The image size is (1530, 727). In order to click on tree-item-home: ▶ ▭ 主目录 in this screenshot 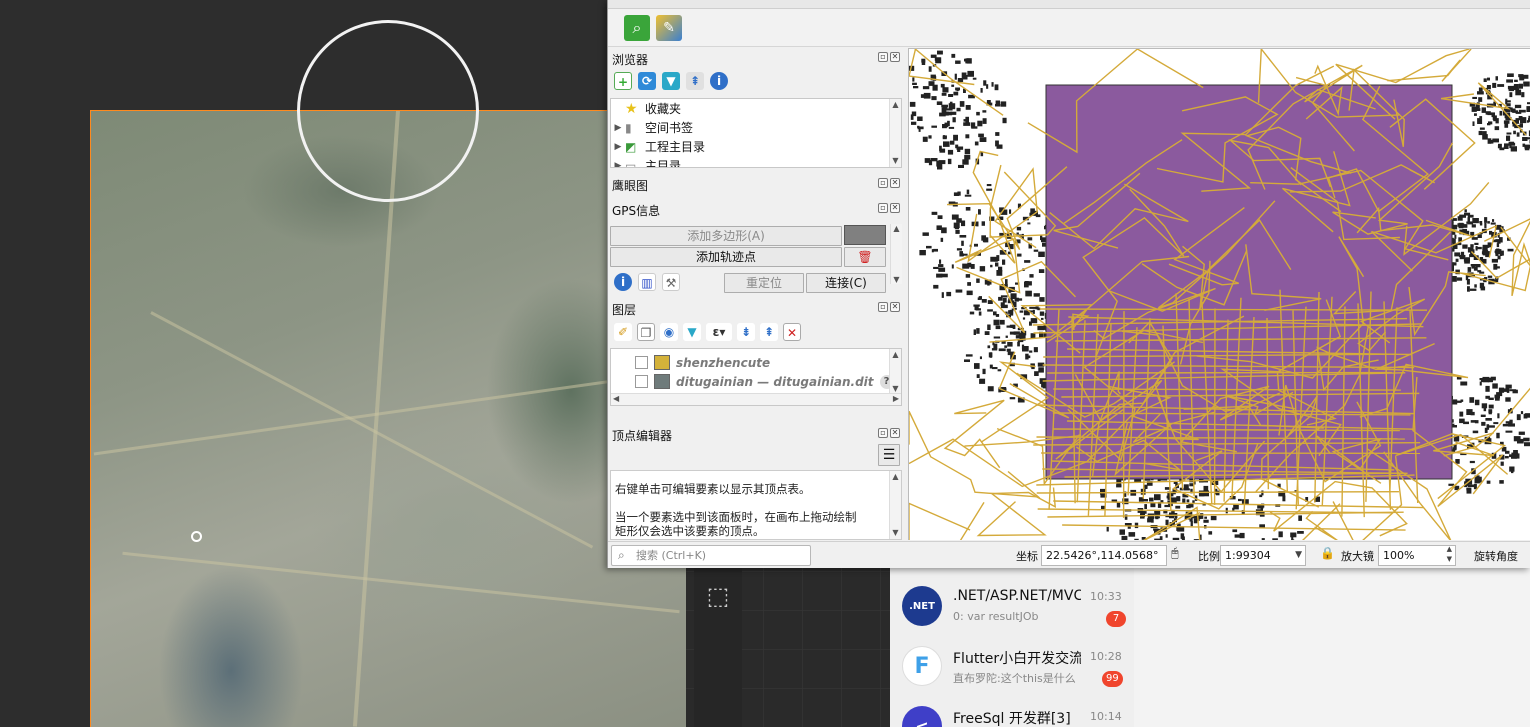, I will do `click(646, 162)`.